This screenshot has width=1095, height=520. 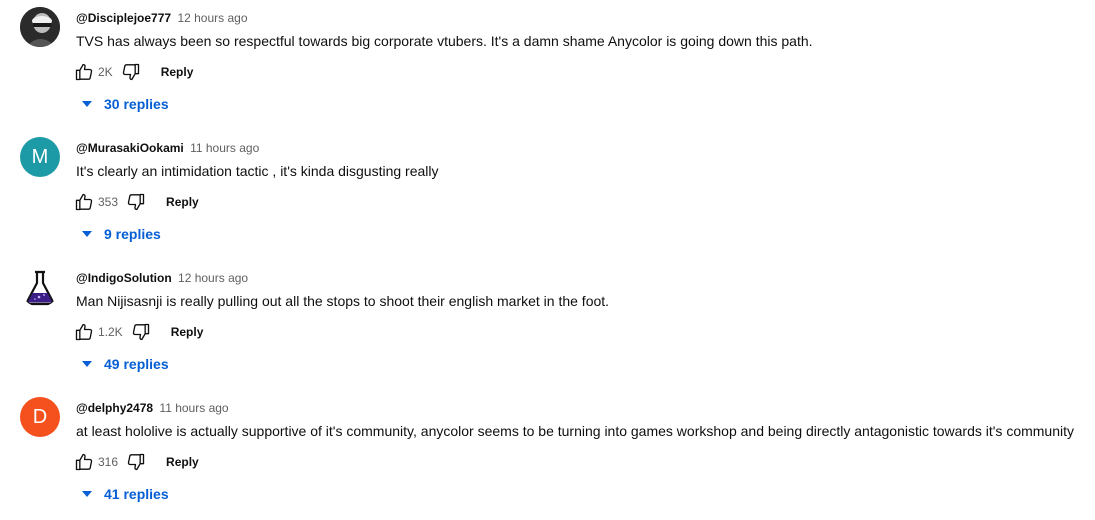 I want to click on replies-count: 30 replies, so click(x=136, y=104).